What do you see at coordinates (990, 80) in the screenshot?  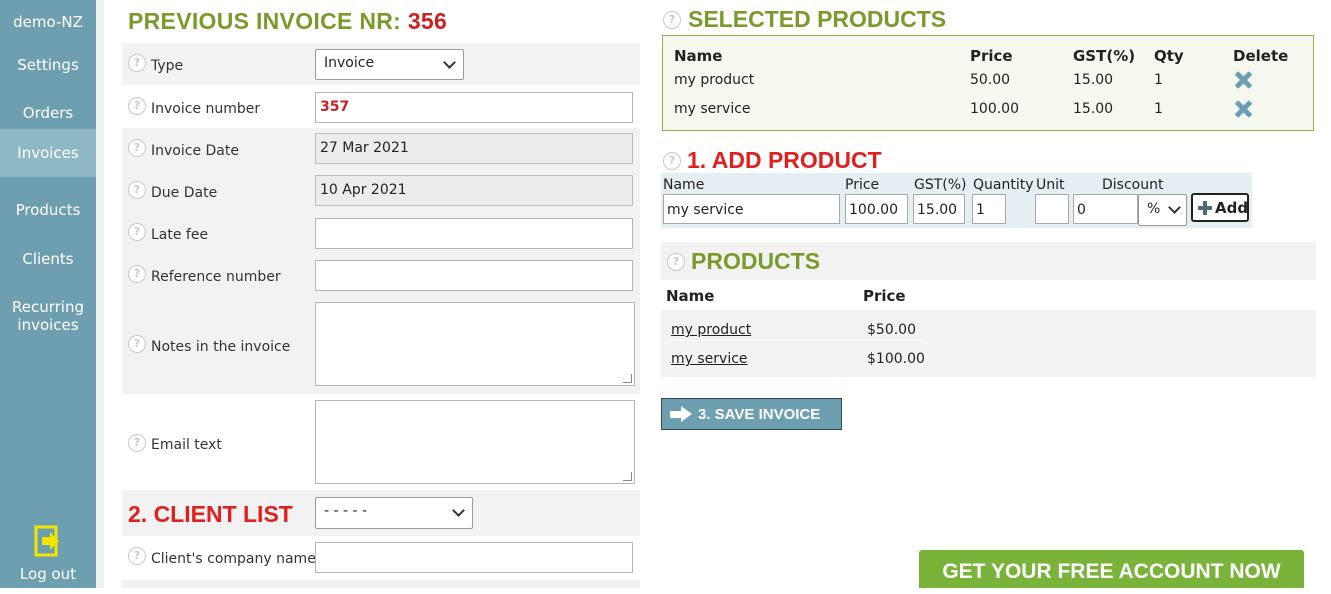 I see `selected-row-price: 50.00` at bounding box center [990, 80].